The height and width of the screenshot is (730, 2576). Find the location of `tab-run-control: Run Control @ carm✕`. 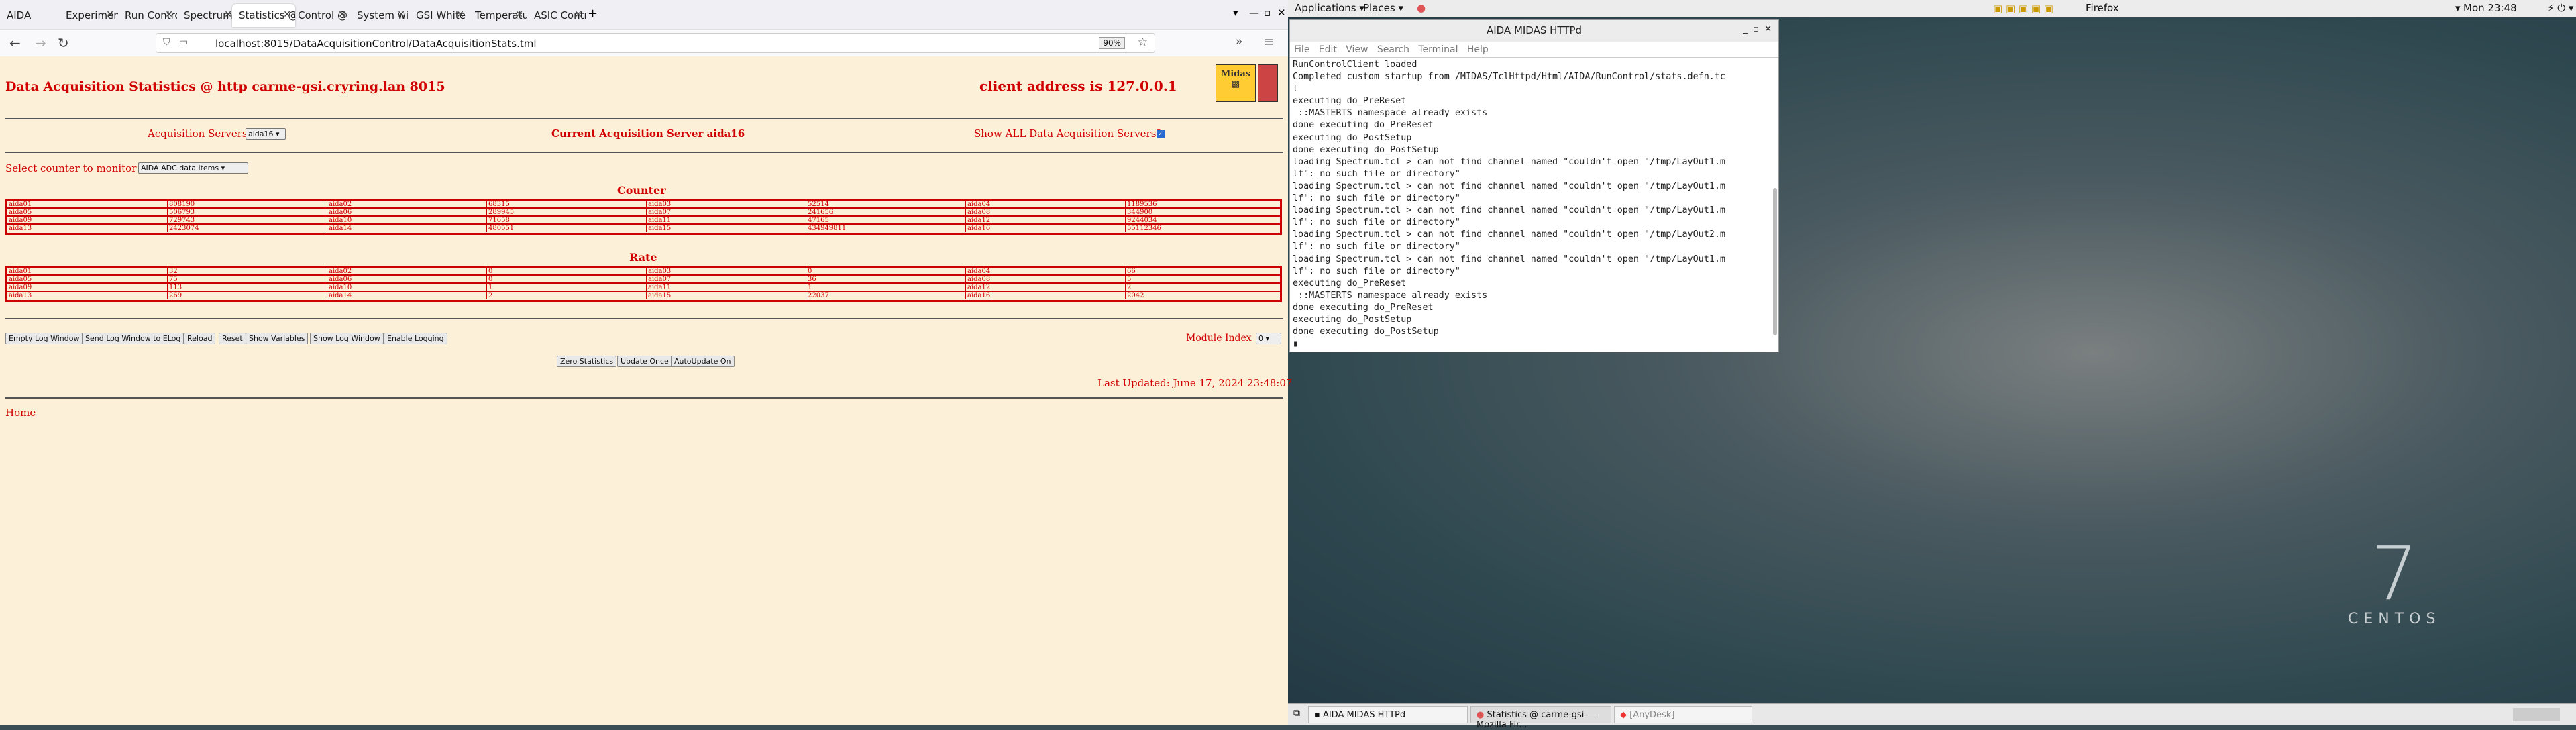

tab-run-control: Run Control @ carm✕ is located at coordinates (147, 15).